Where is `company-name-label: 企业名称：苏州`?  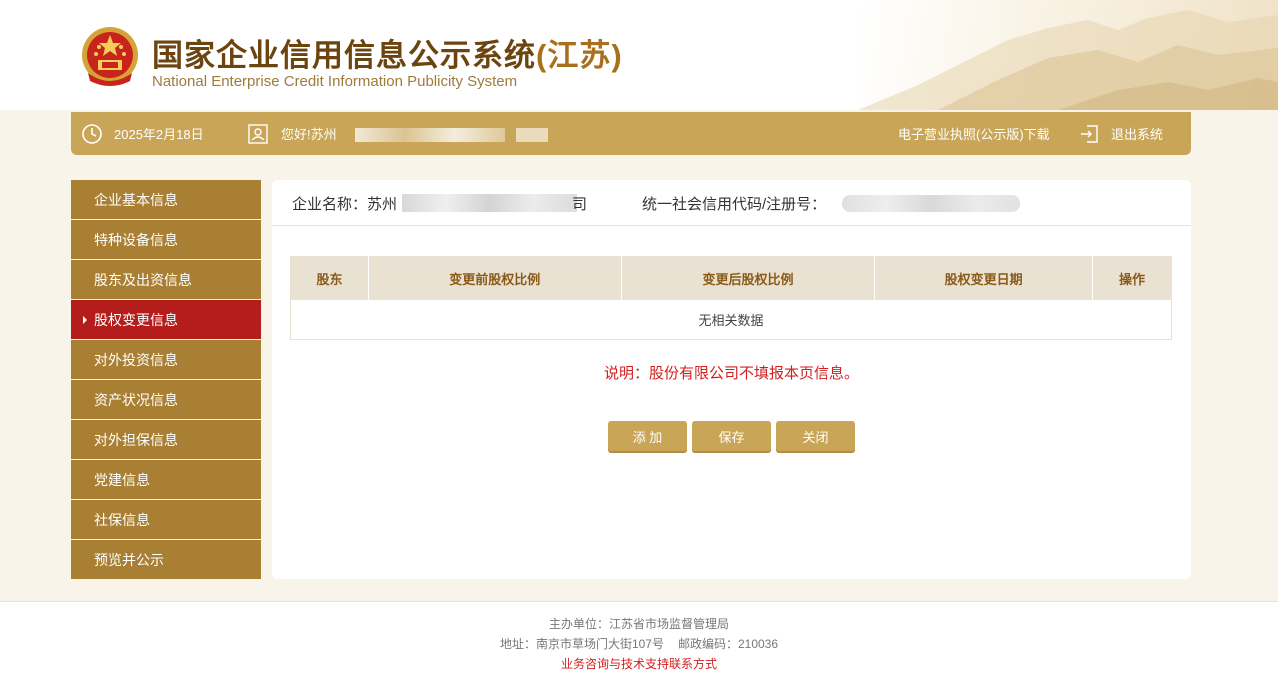
company-name-label: 企业名称：苏州 is located at coordinates (345, 204).